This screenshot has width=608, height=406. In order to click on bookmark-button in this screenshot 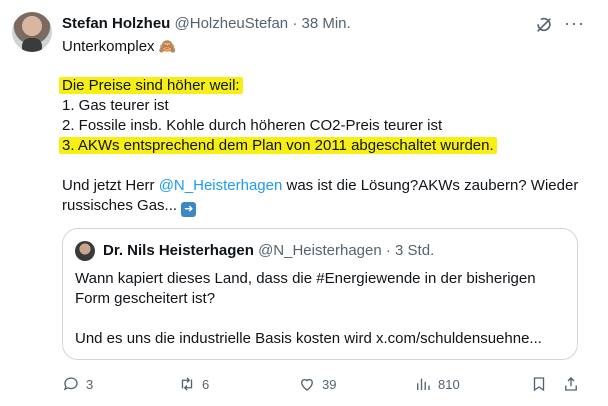, I will do `click(539, 384)`.